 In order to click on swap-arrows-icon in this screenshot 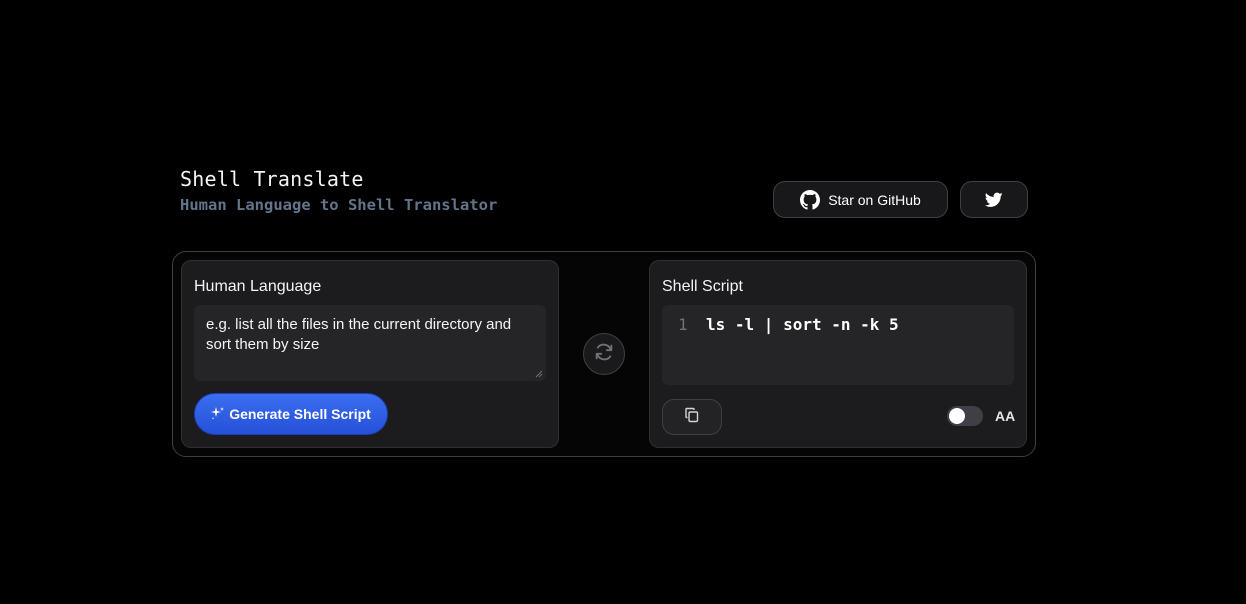, I will do `click(604, 354)`.